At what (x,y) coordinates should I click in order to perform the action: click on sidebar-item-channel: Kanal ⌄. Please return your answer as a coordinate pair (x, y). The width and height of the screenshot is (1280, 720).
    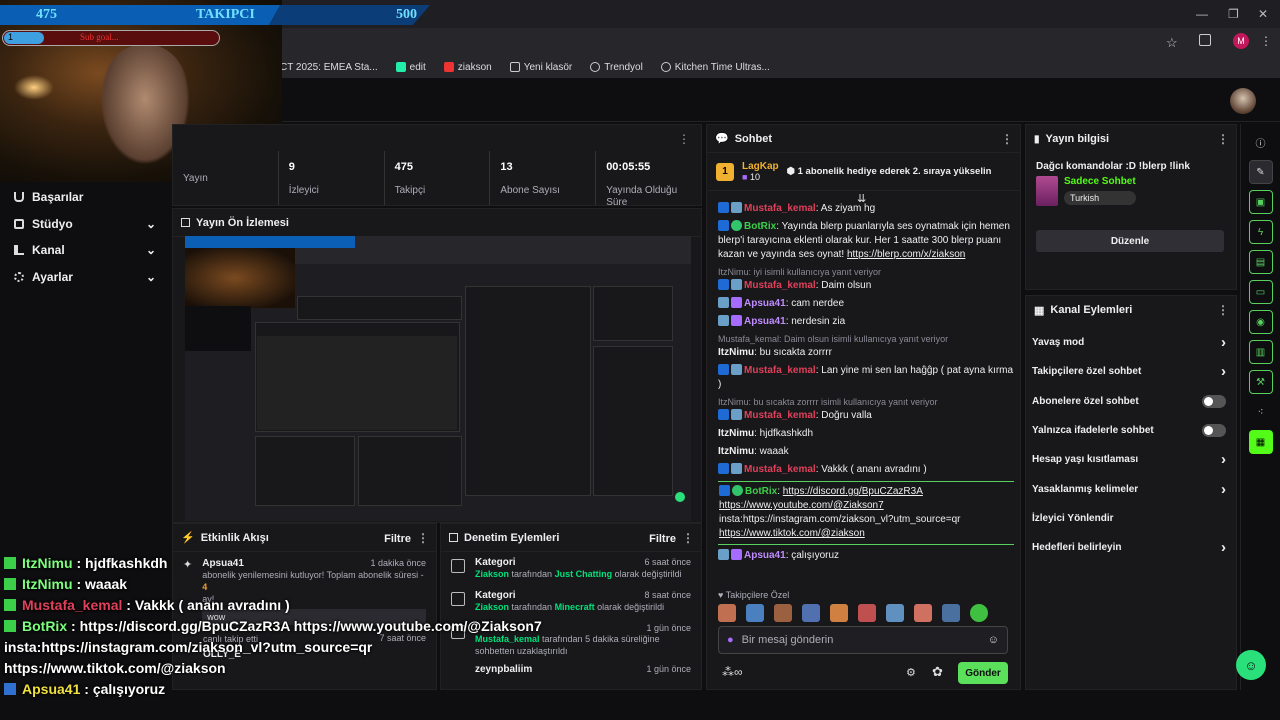
    Looking at the image, I should click on (85, 250).